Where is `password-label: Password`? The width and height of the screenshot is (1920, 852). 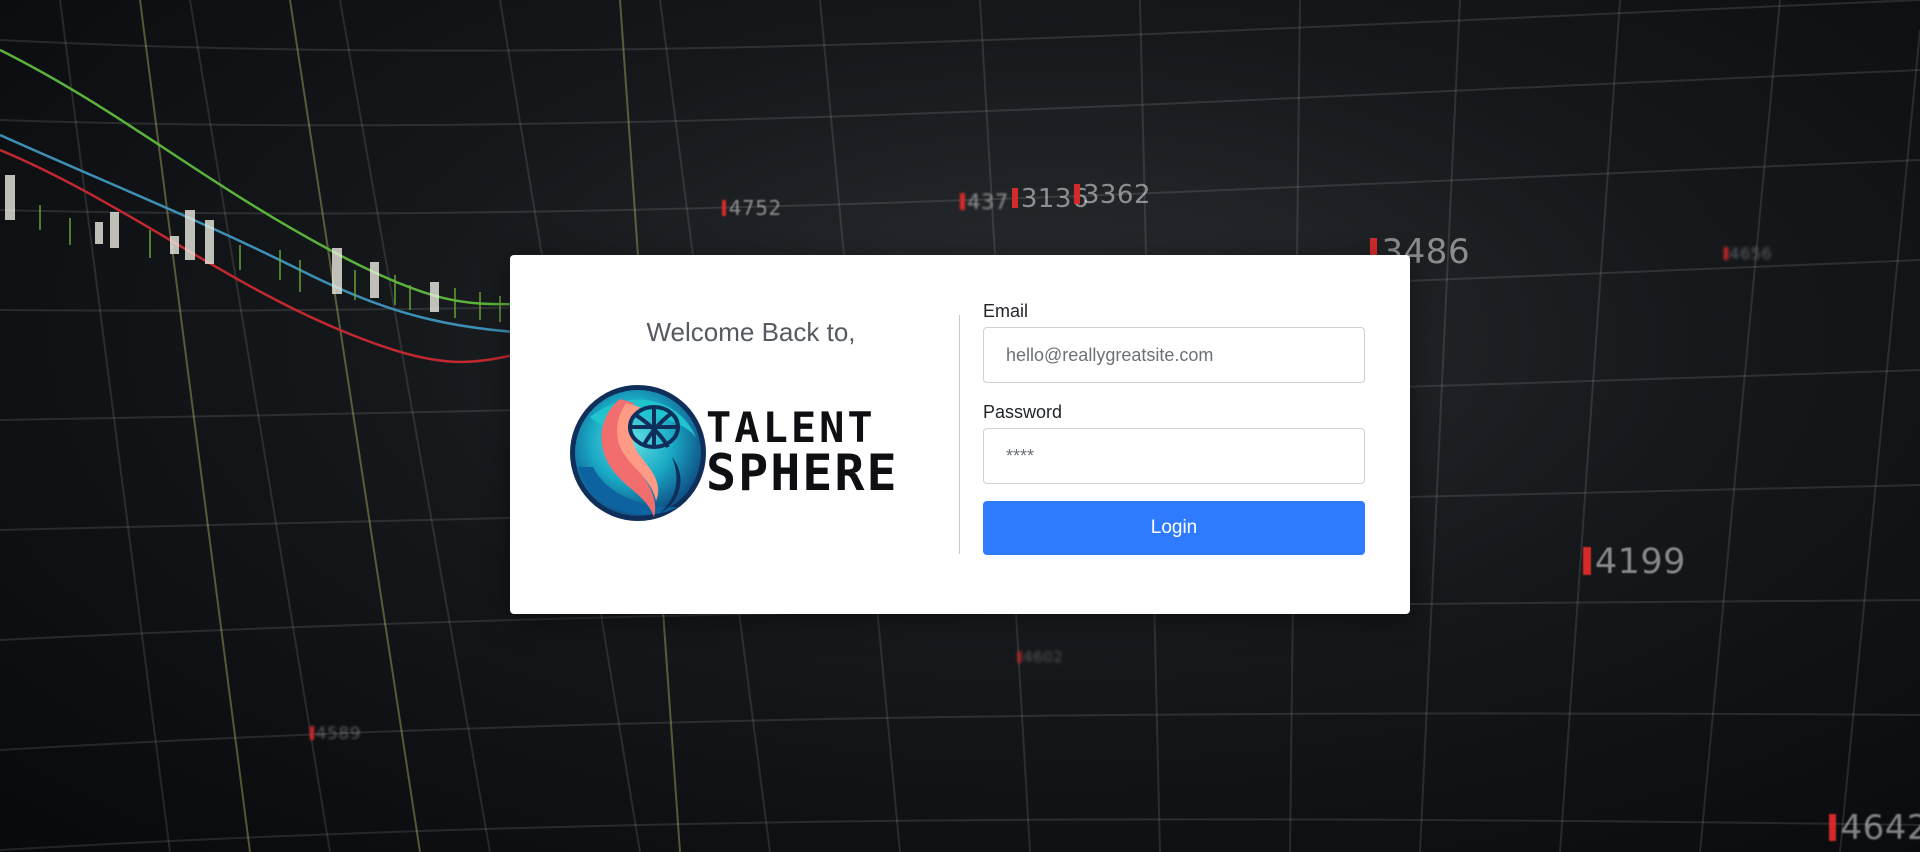 password-label: Password is located at coordinates (1023, 412).